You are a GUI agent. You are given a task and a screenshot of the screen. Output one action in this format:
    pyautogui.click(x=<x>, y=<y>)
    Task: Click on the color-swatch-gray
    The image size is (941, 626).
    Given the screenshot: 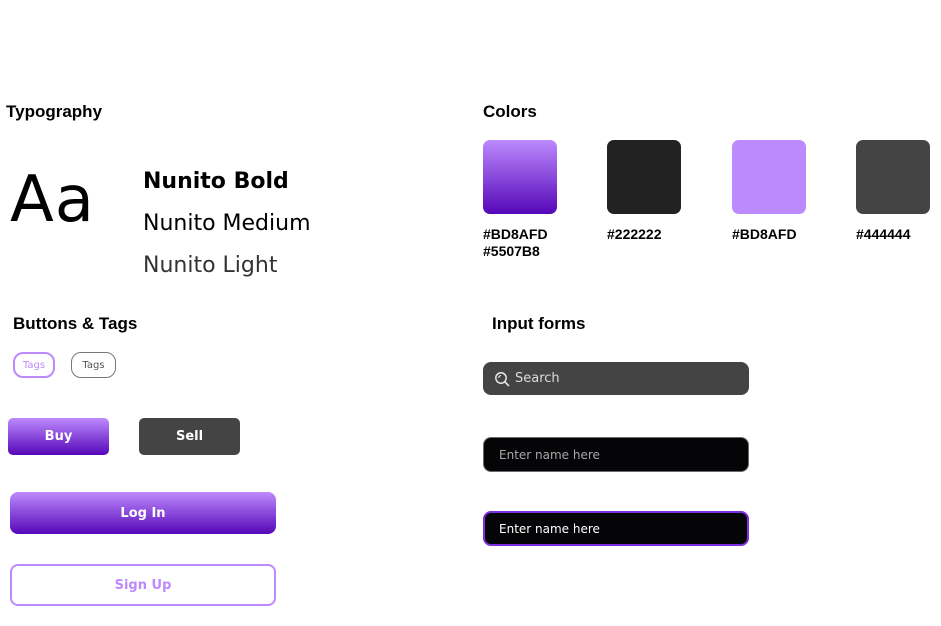 What is the action you would take?
    pyautogui.click(x=893, y=177)
    